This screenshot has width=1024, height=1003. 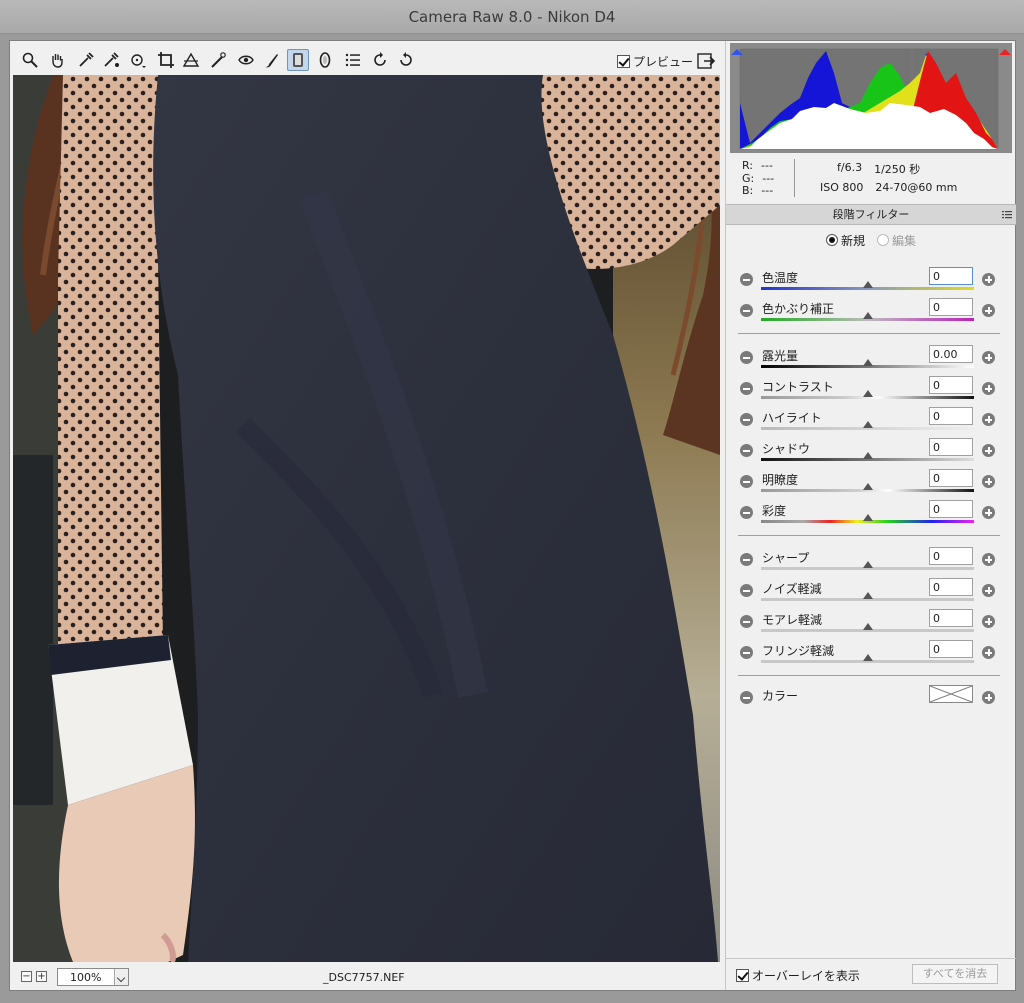 I want to click on show-overlay-label: オーバーレイを表示, so click(x=806, y=976).